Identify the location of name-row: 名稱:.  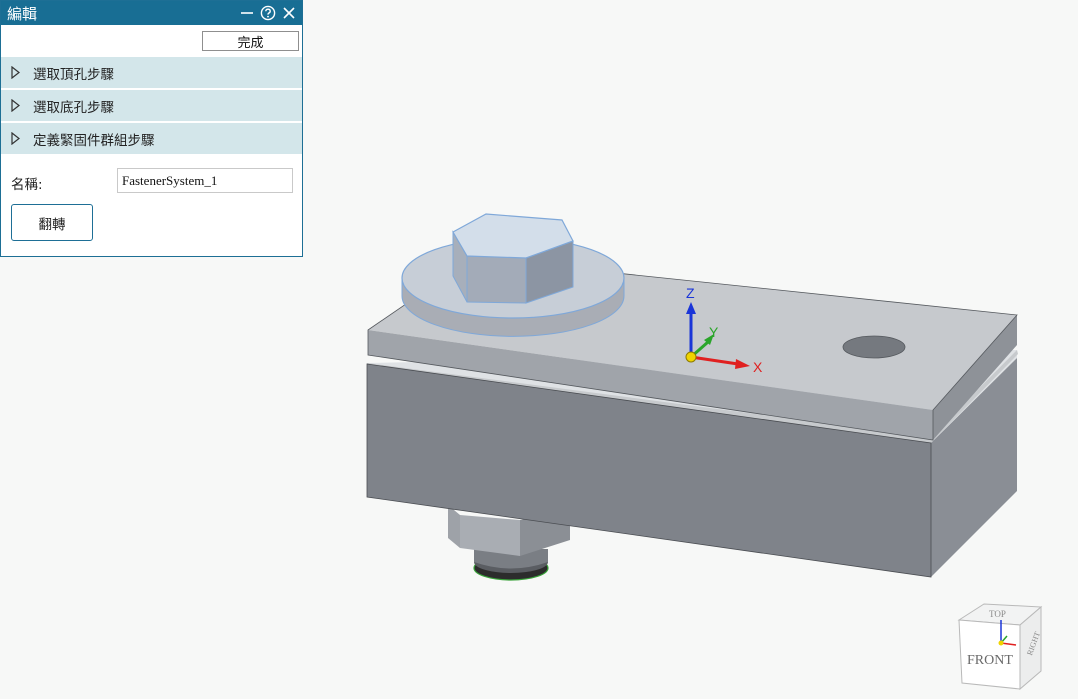
(151, 182).